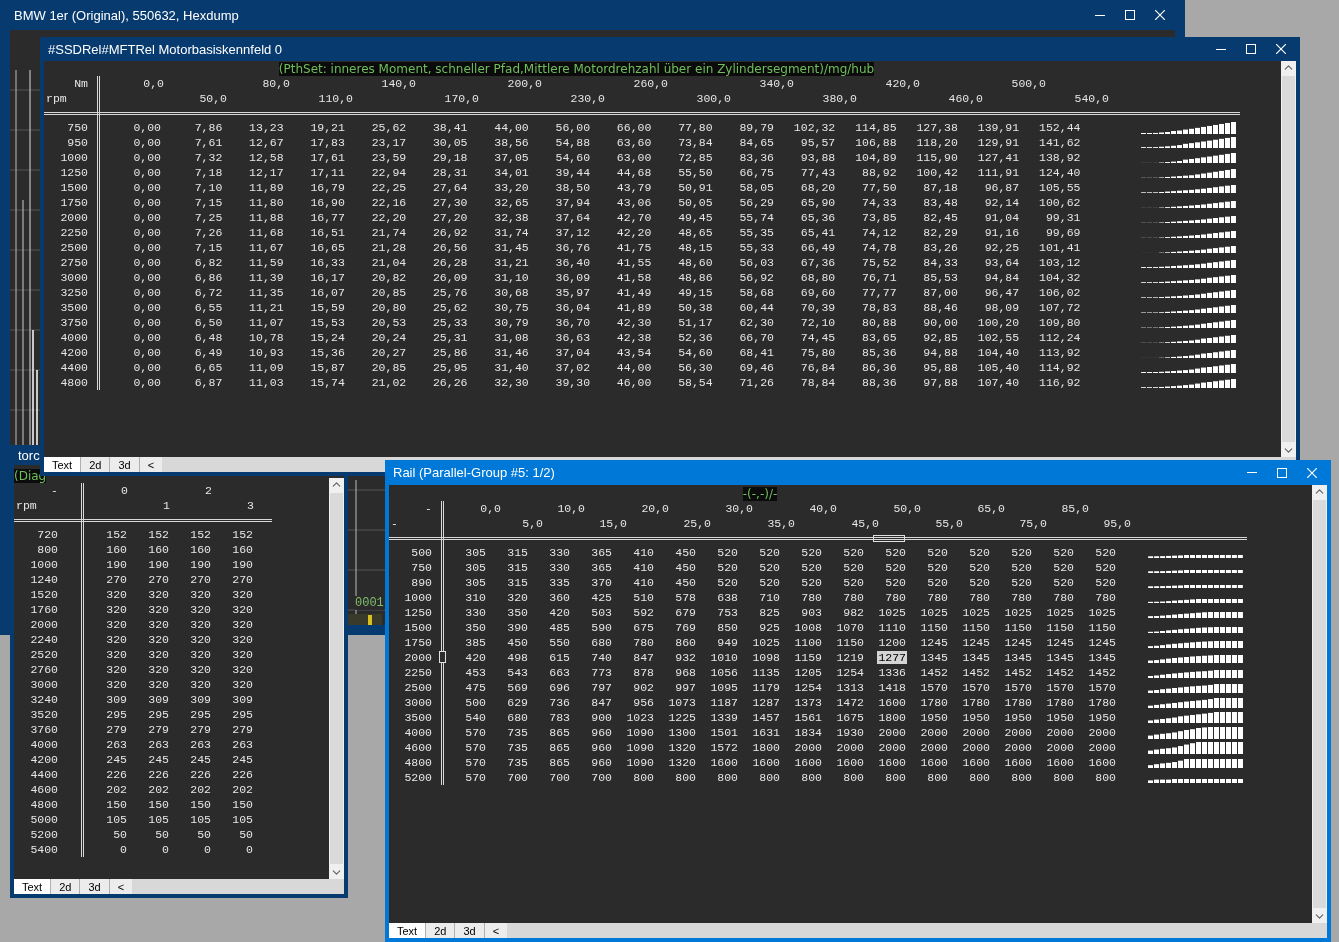 The image size is (1339, 942). Describe the element at coordinates (713, 98) in the screenshot. I see `column-header: 300,0` at that location.